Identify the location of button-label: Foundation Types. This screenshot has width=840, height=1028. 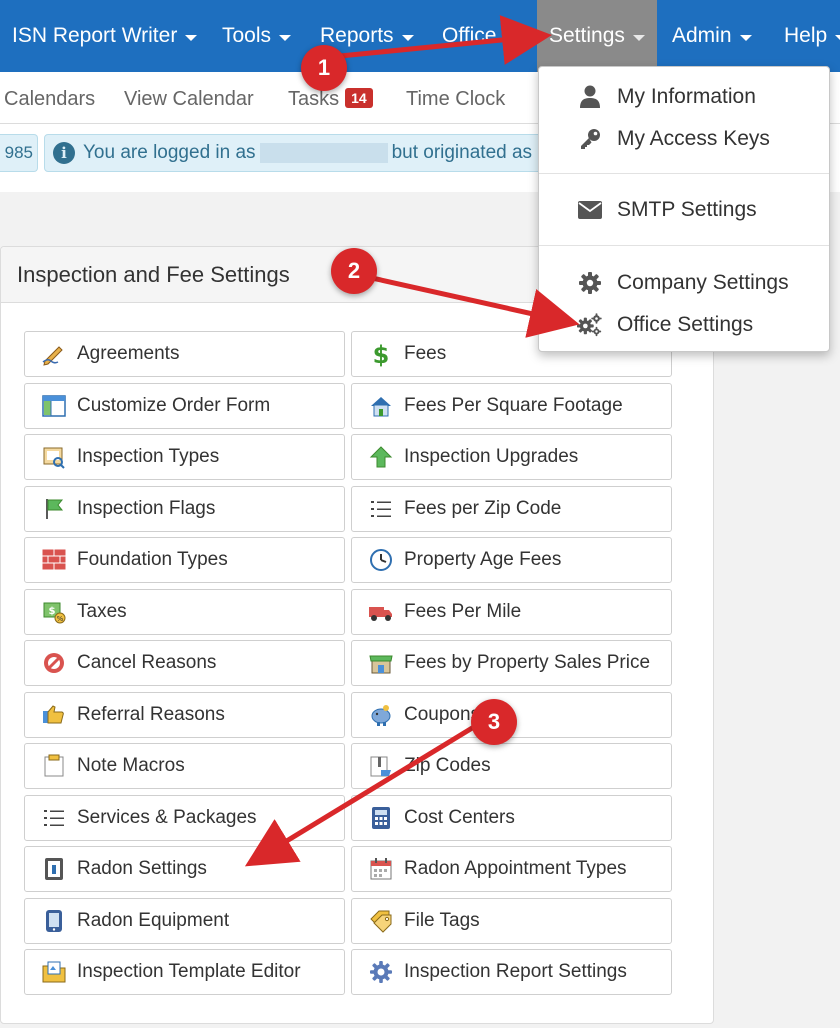
(152, 559).